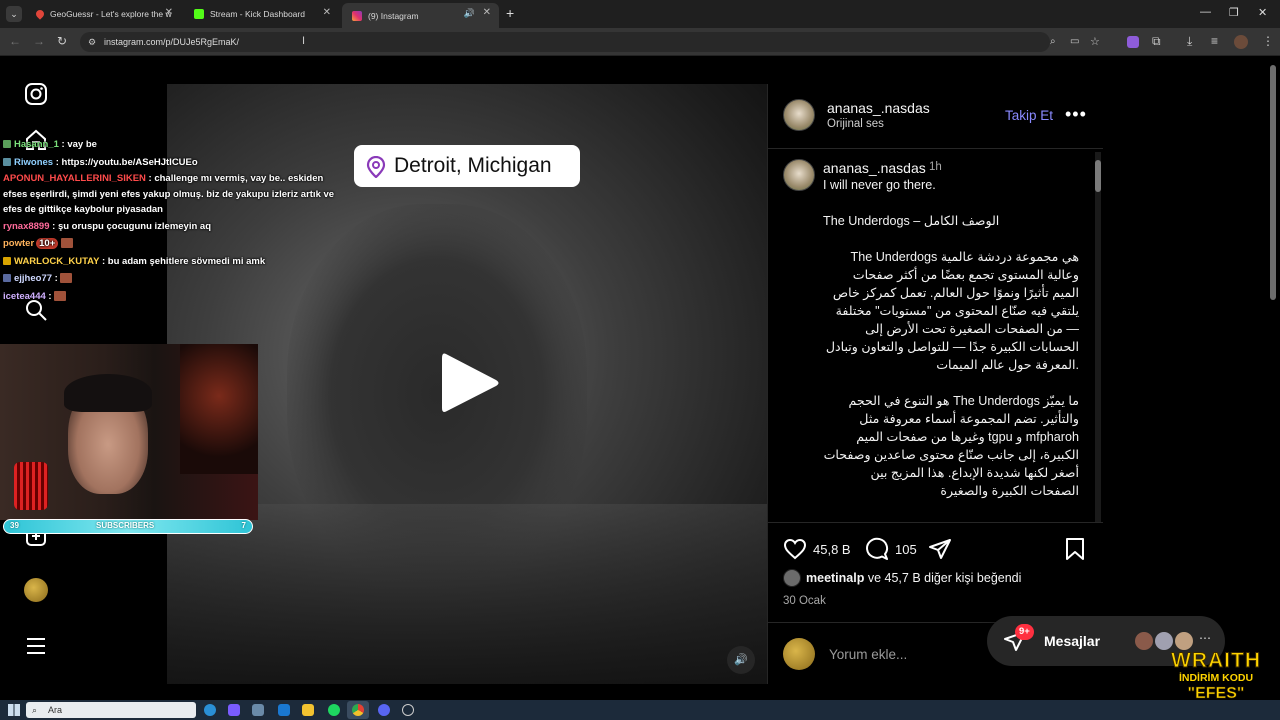 This screenshot has height=720, width=1280. I want to click on new-tab-button: +, so click(510, 13).